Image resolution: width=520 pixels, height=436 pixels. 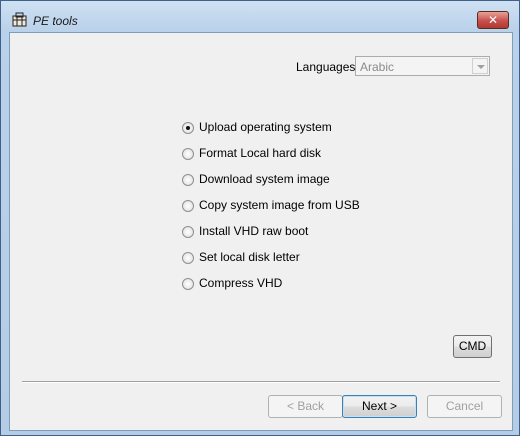 What do you see at coordinates (188, 154) in the screenshot?
I see `radio-format-disk` at bounding box center [188, 154].